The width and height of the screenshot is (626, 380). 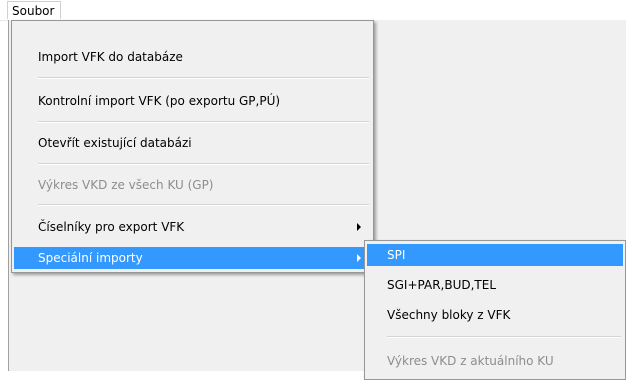 What do you see at coordinates (192, 227) in the screenshot?
I see `menu-item-codelists: Číselníky pro export VFK` at bounding box center [192, 227].